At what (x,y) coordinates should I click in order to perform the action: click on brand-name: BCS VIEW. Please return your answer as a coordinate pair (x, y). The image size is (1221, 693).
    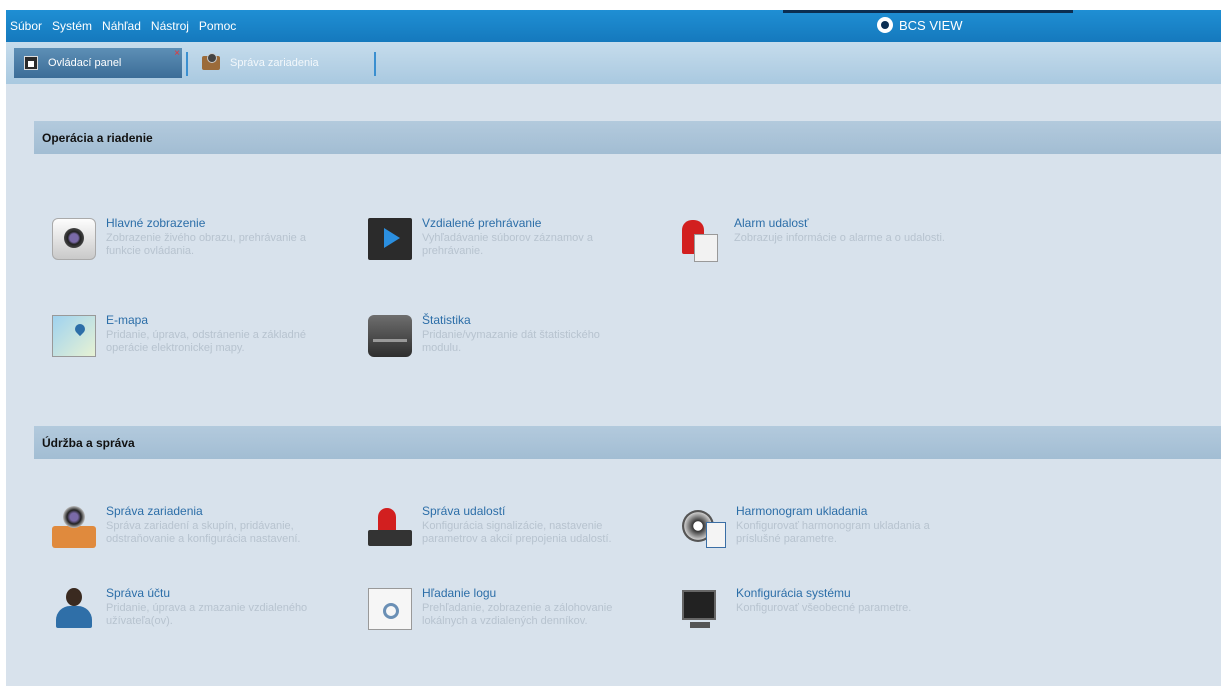
    Looking at the image, I should click on (931, 25).